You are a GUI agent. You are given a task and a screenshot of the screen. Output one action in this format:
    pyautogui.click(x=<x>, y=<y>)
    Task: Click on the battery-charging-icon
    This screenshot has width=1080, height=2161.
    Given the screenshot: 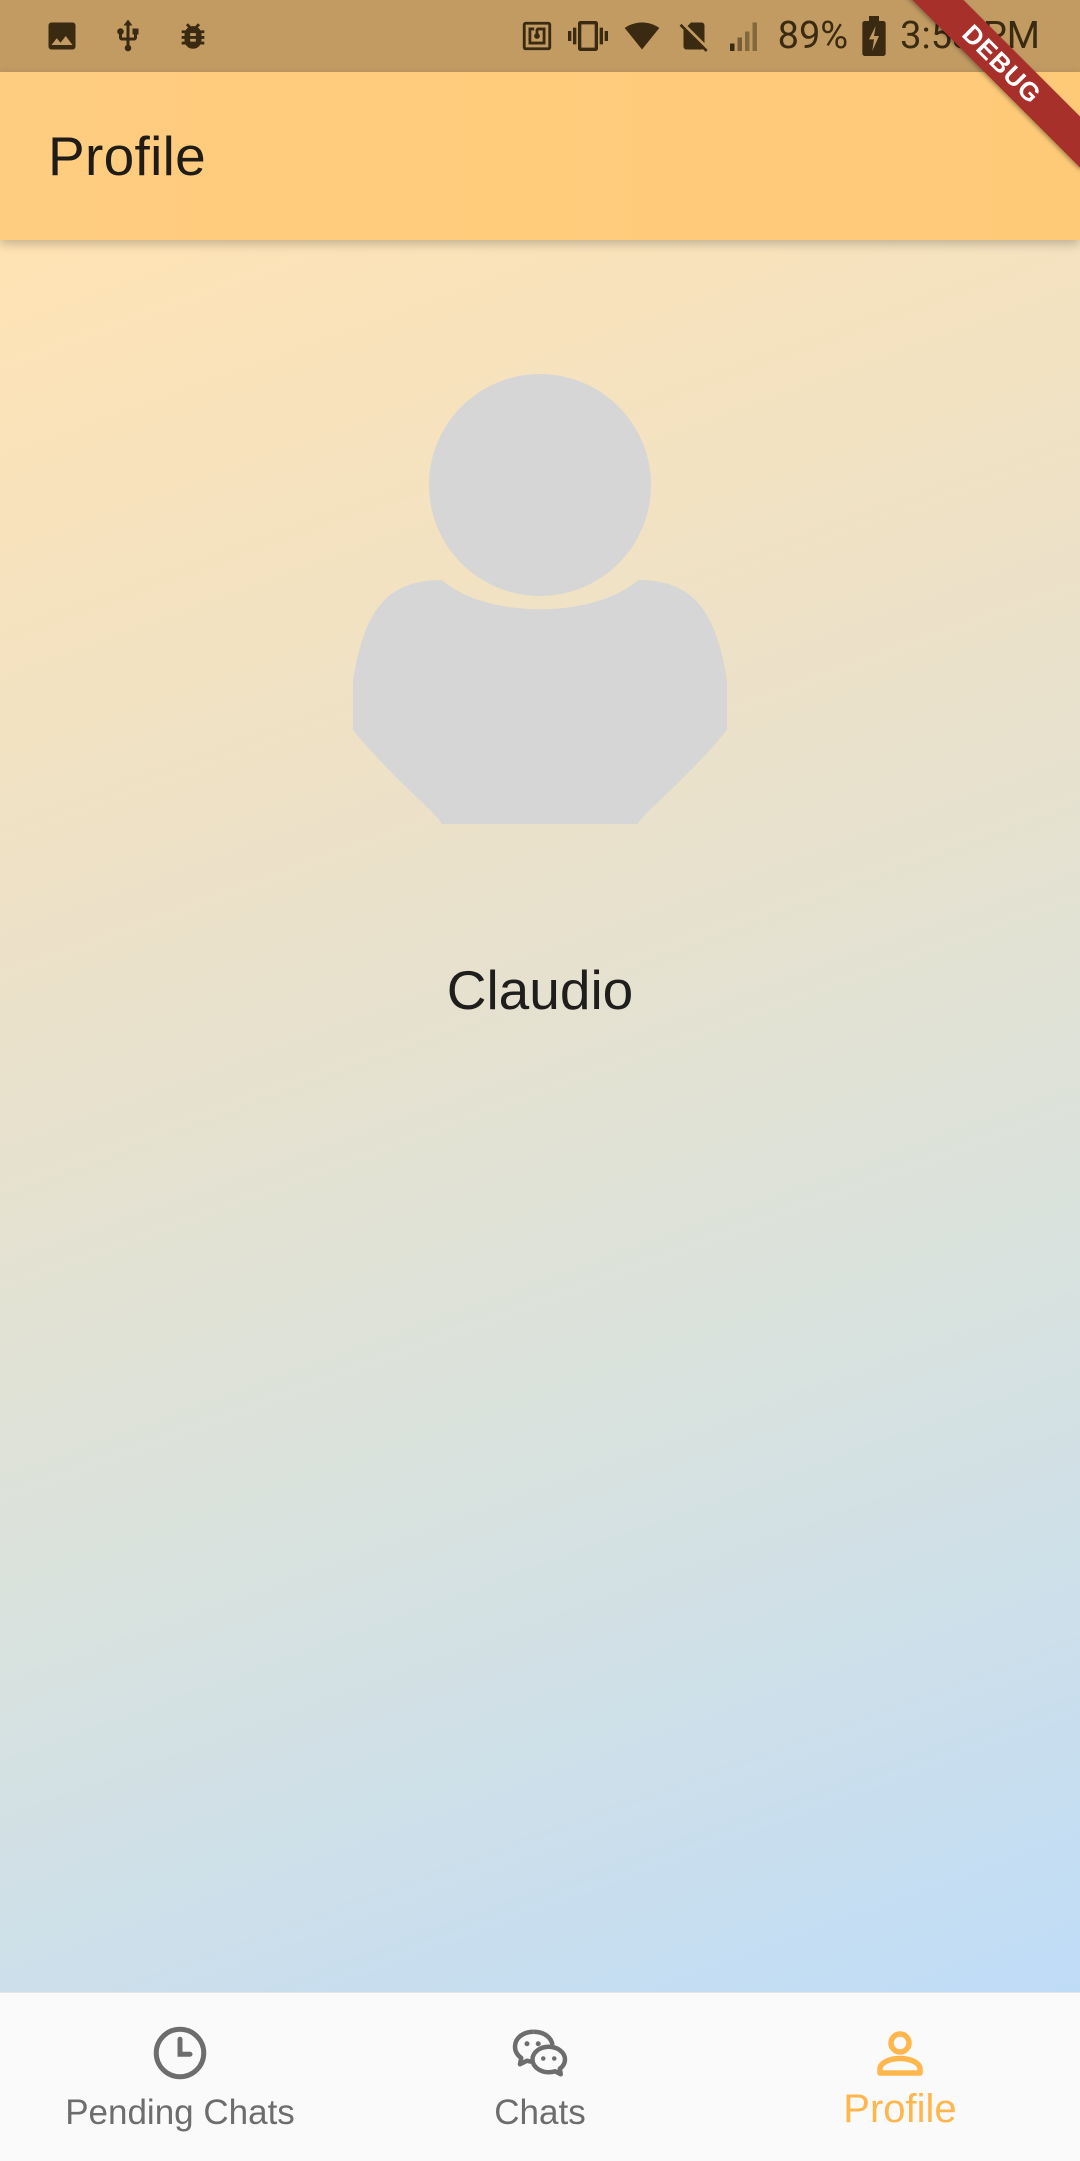 What is the action you would take?
    pyautogui.click(x=874, y=36)
    